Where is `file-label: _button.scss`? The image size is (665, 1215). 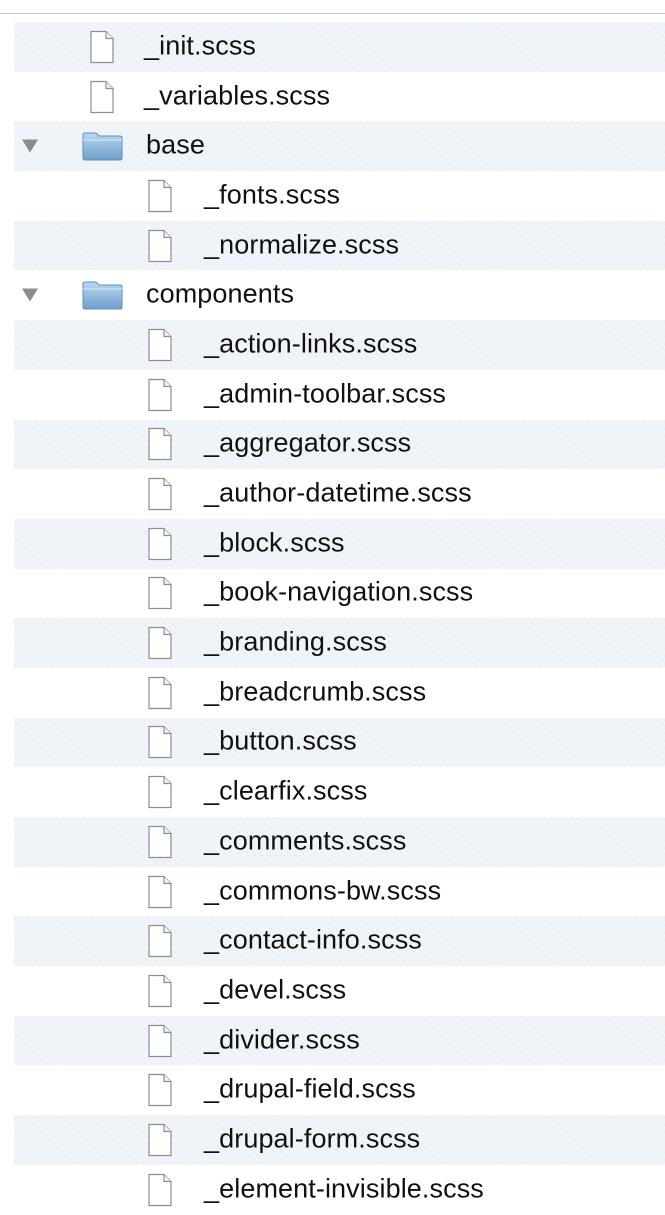 file-label: _button.scss is located at coordinates (280, 741).